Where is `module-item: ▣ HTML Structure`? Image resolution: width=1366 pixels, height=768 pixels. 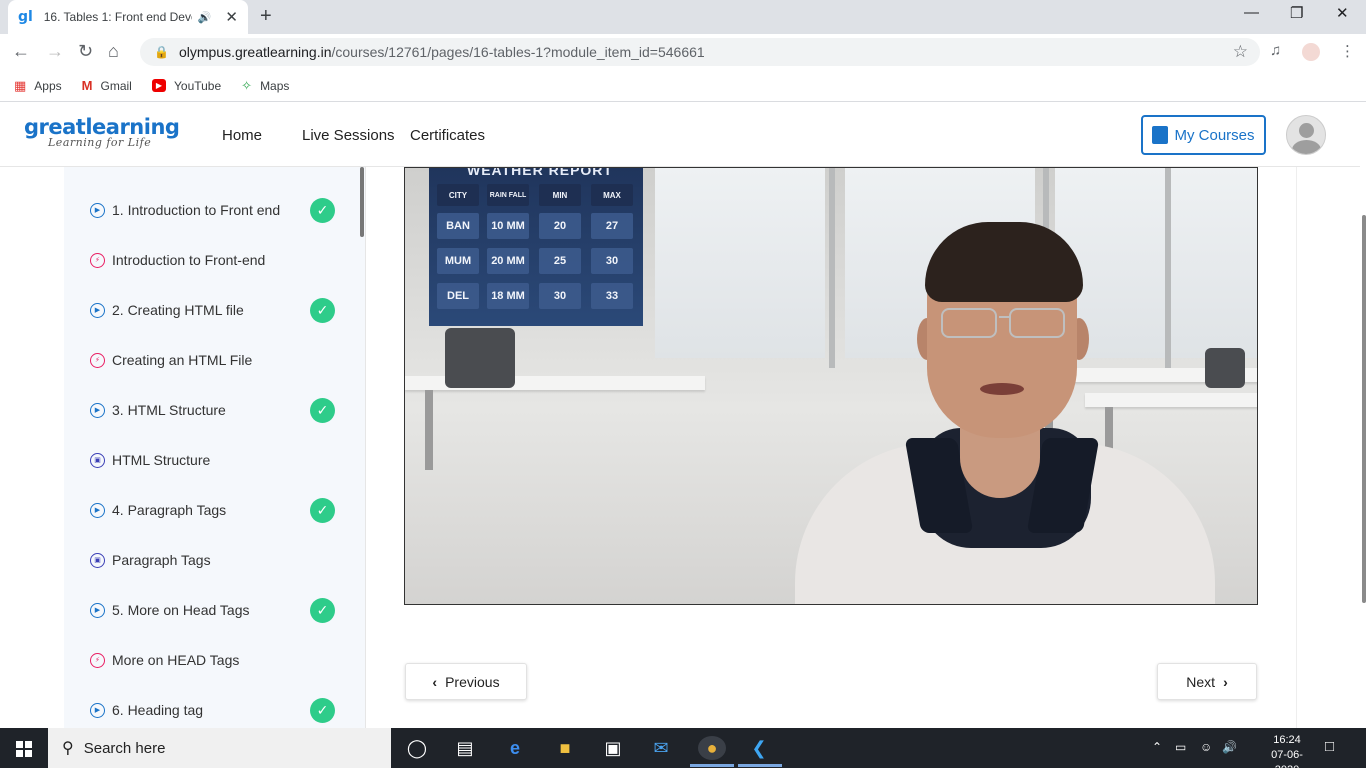 module-item: ▣ HTML Structure is located at coordinates (150, 460).